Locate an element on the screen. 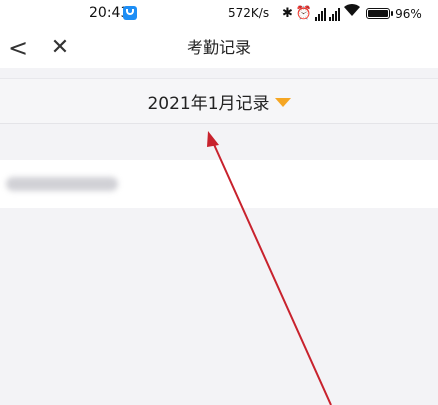 The image size is (438, 405). wifi-icon is located at coordinates (352, 13).